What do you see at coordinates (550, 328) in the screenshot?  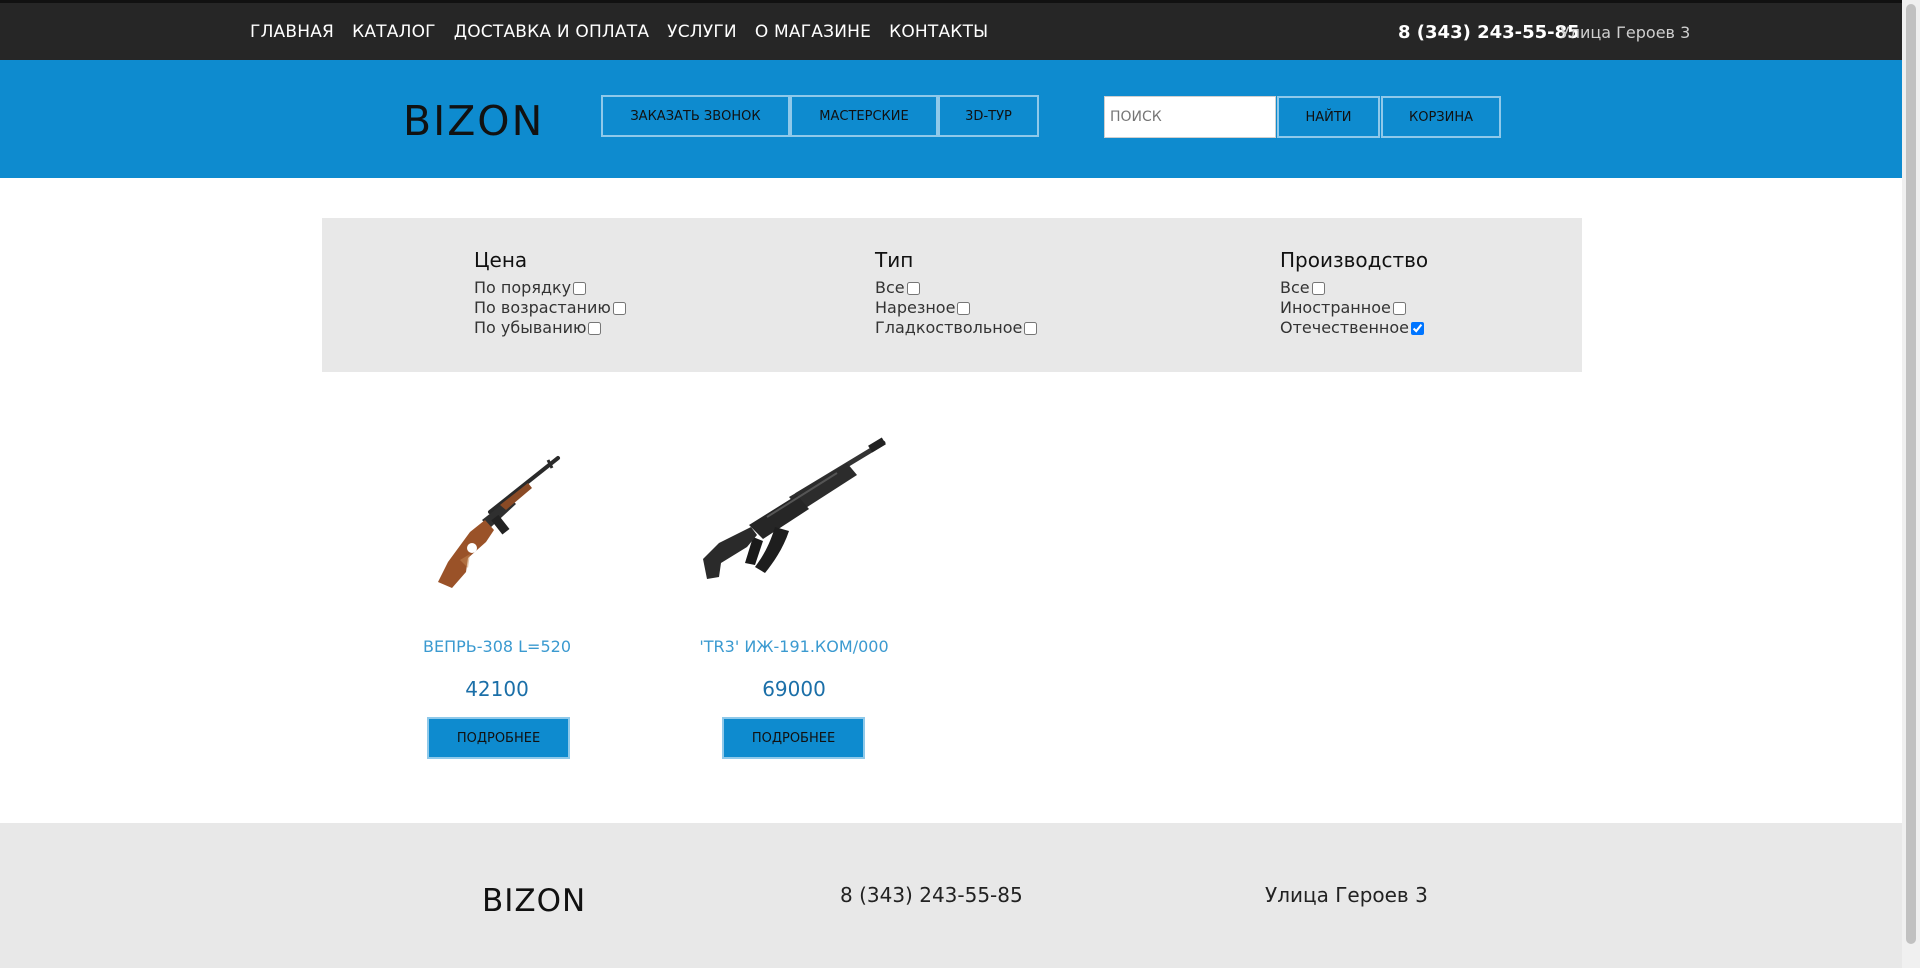 I see `filter-option: По убыванию` at bounding box center [550, 328].